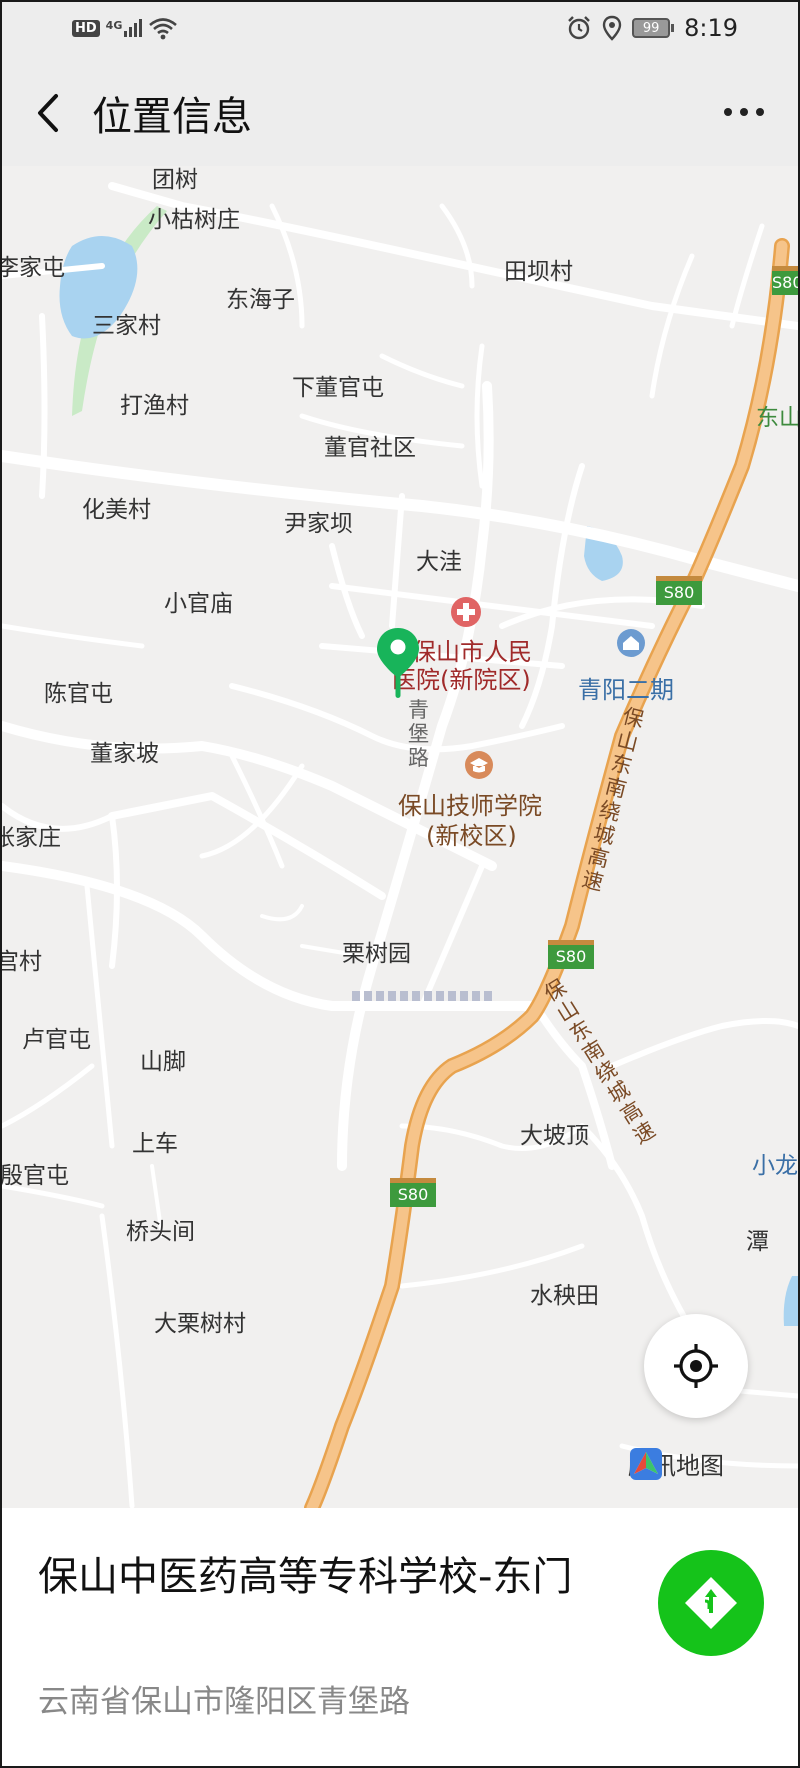 The width and height of the screenshot is (800, 1768). Describe the element at coordinates (56, 1040) in the screenshot. I see `map-label: 卢官屯` at that location.